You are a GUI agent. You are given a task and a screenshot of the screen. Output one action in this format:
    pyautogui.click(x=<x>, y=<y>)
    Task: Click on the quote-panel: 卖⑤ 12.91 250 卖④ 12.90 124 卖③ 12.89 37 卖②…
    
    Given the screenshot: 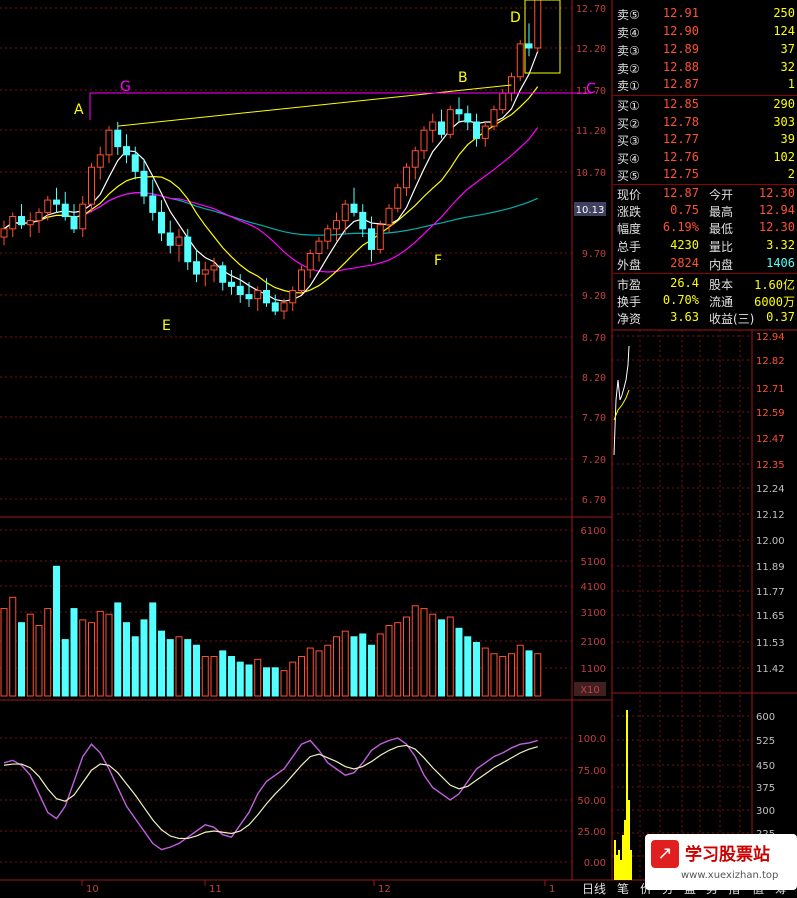 What is the action you would take?
    pyautogui.click(x=705, y=165)
    